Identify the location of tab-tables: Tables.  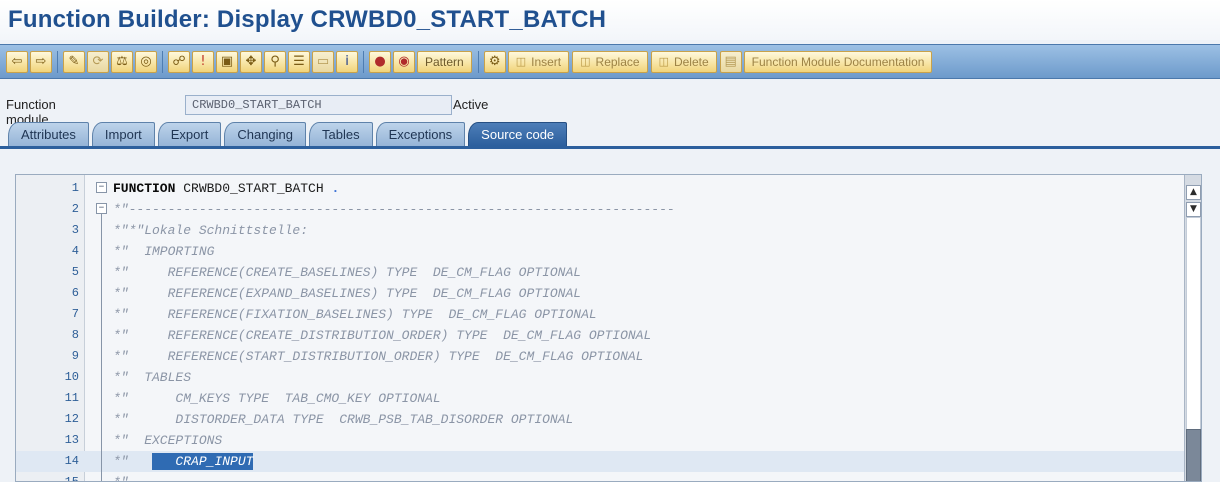
(341, 134).